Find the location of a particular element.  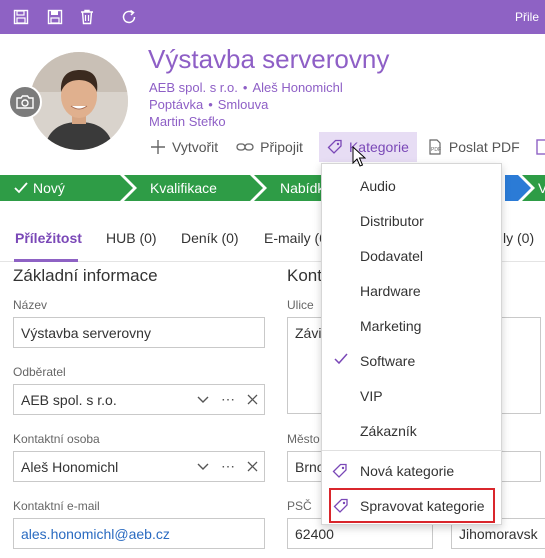

camera-icon is located at coordinates (25, 102).